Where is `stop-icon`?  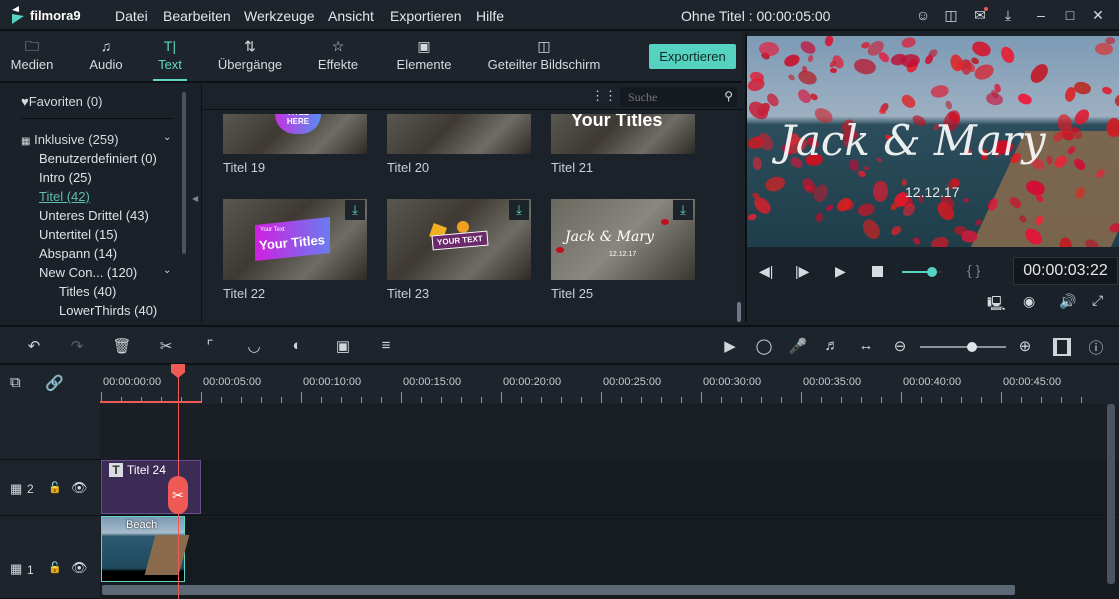 stop-icon is located at coordinates (877, 271).